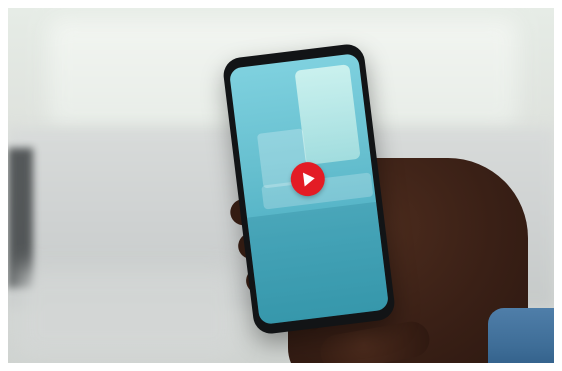 The height and width of the screenshot is (371, 562). What do you see at coordinates (309, 178) in the screenshot?
I see `play-icon` at bounding box center [309, 178].